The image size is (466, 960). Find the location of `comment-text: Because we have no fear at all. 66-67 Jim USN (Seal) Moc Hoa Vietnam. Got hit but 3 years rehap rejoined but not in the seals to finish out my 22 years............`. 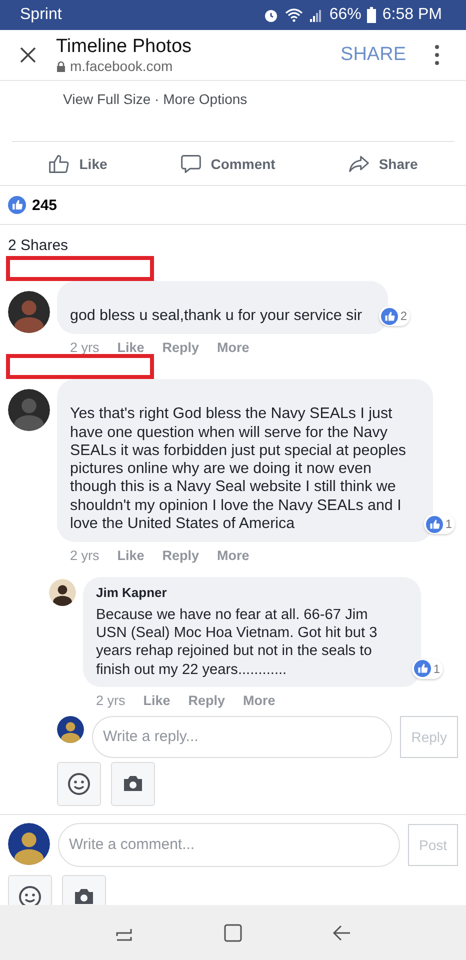

comment-text: Because we have no fear at all. 66-67 Jim USN (Seal) Moc Hoa Vietnam. Got hit but 3 years rehap rejoined but not in the seals to finish out my 22 years............ is located at coordinates (237, 642).